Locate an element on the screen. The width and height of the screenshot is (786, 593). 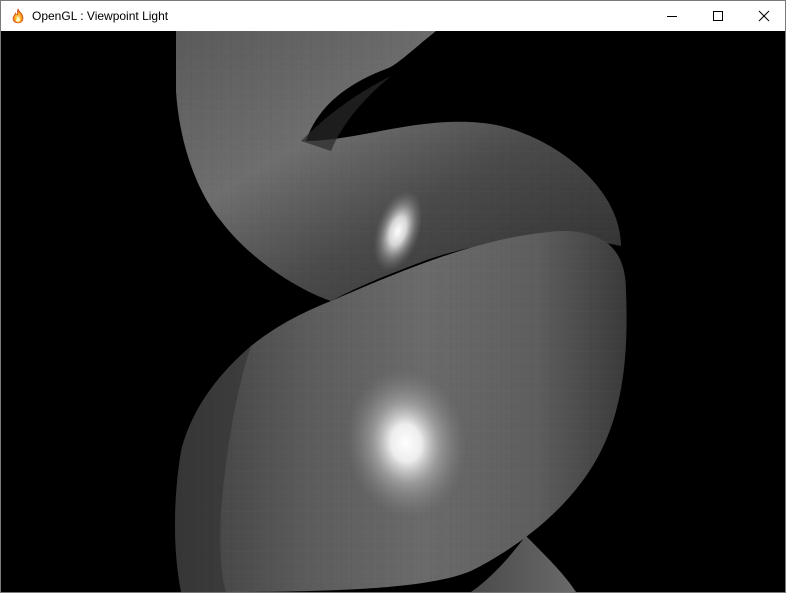
maximize-icon is located at coordinates (718, 16).